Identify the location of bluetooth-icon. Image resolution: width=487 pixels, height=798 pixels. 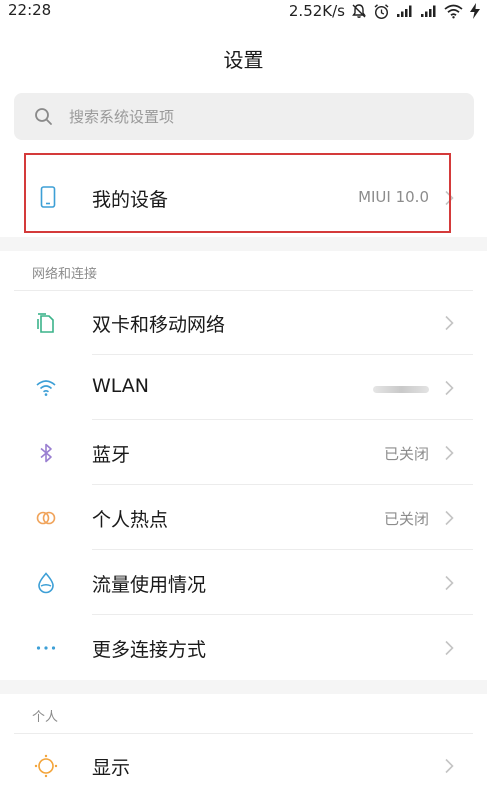
(46, 453).